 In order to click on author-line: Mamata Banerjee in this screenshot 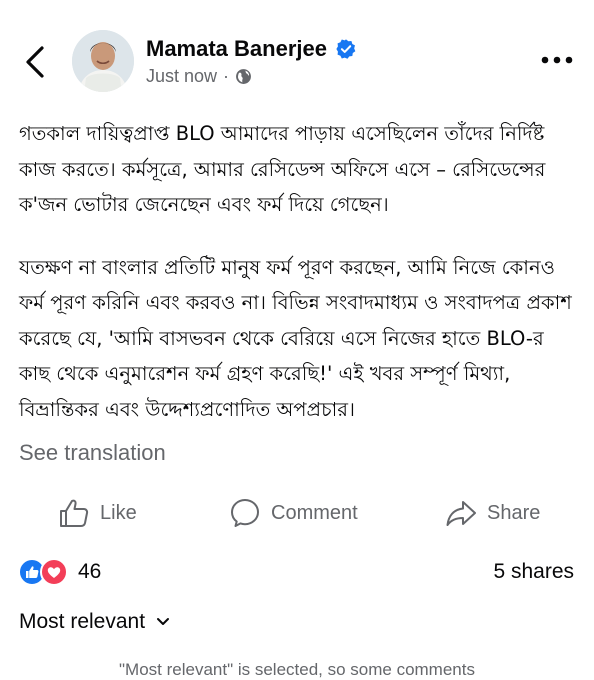, I will do `click(251, 49)`.